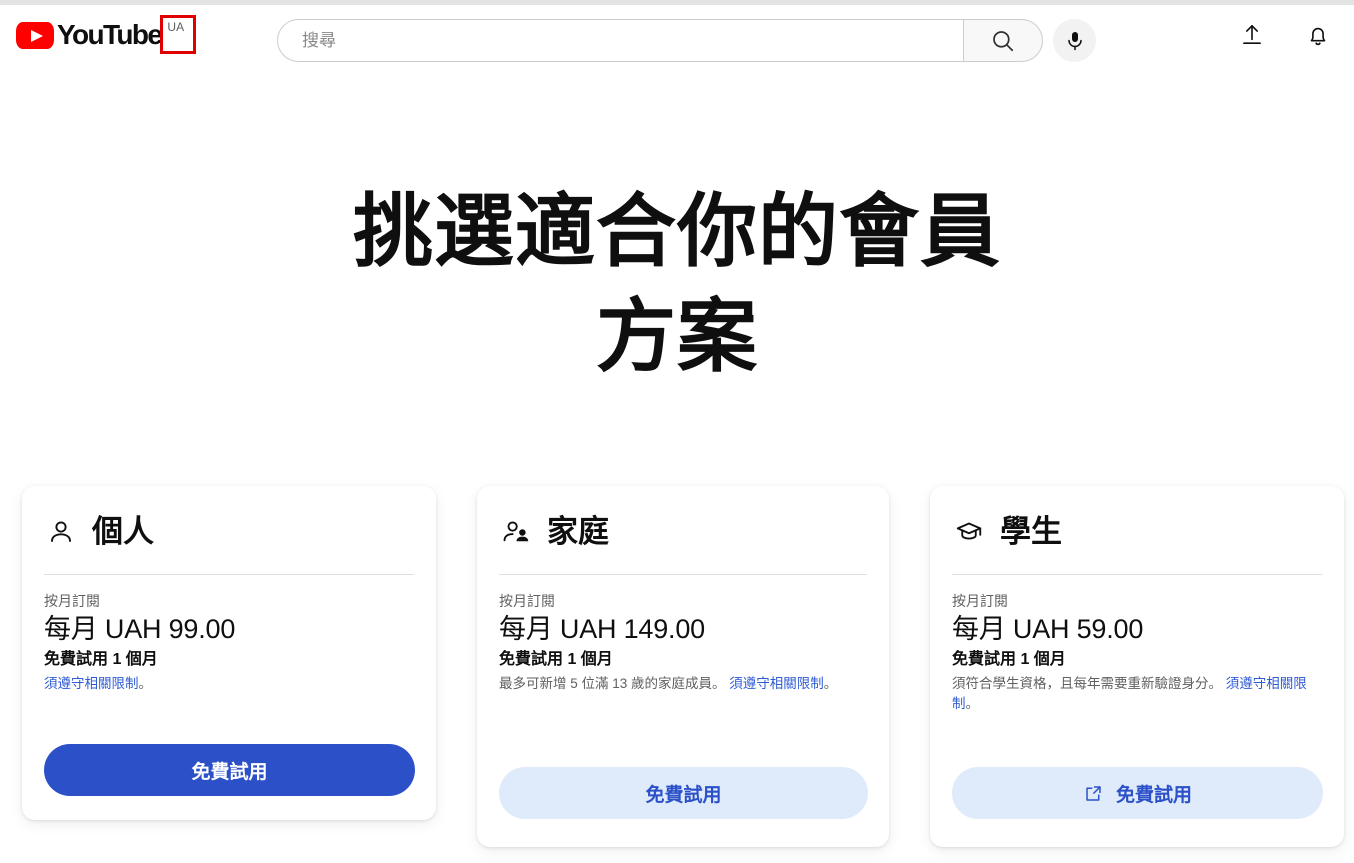 This screenshot has width=1354, height=863. I want to click on bell-icon, so click(1318, 36).